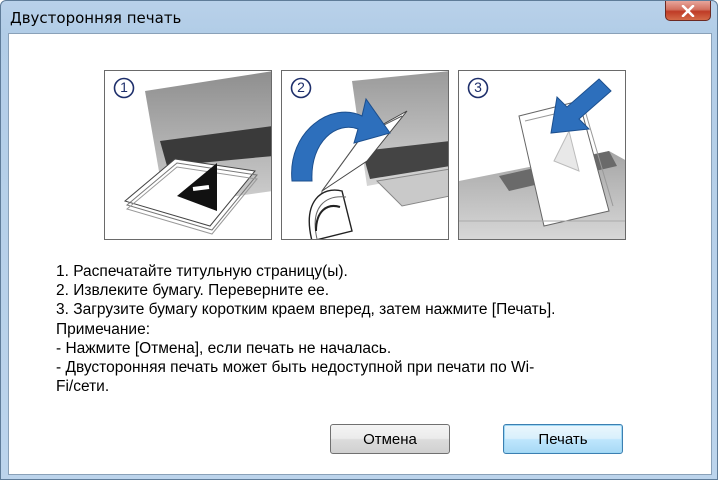  Describe the element at coordinates (301, 87) in the screenshot. I see `step-2-number: 2` at that location.